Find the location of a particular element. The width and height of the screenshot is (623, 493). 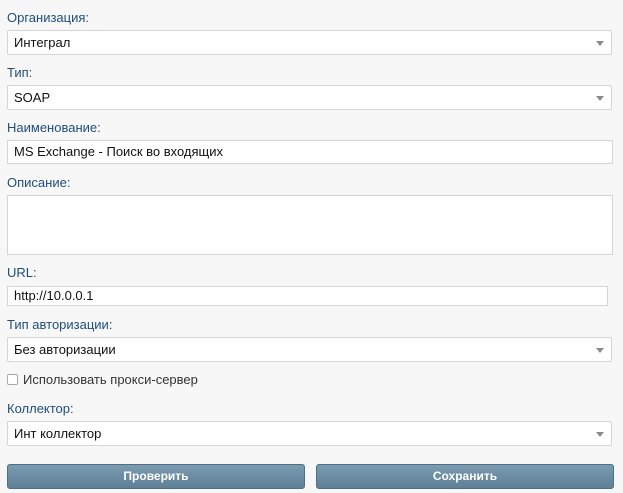

check-button: Проверить is located at coordinates (156, 476).